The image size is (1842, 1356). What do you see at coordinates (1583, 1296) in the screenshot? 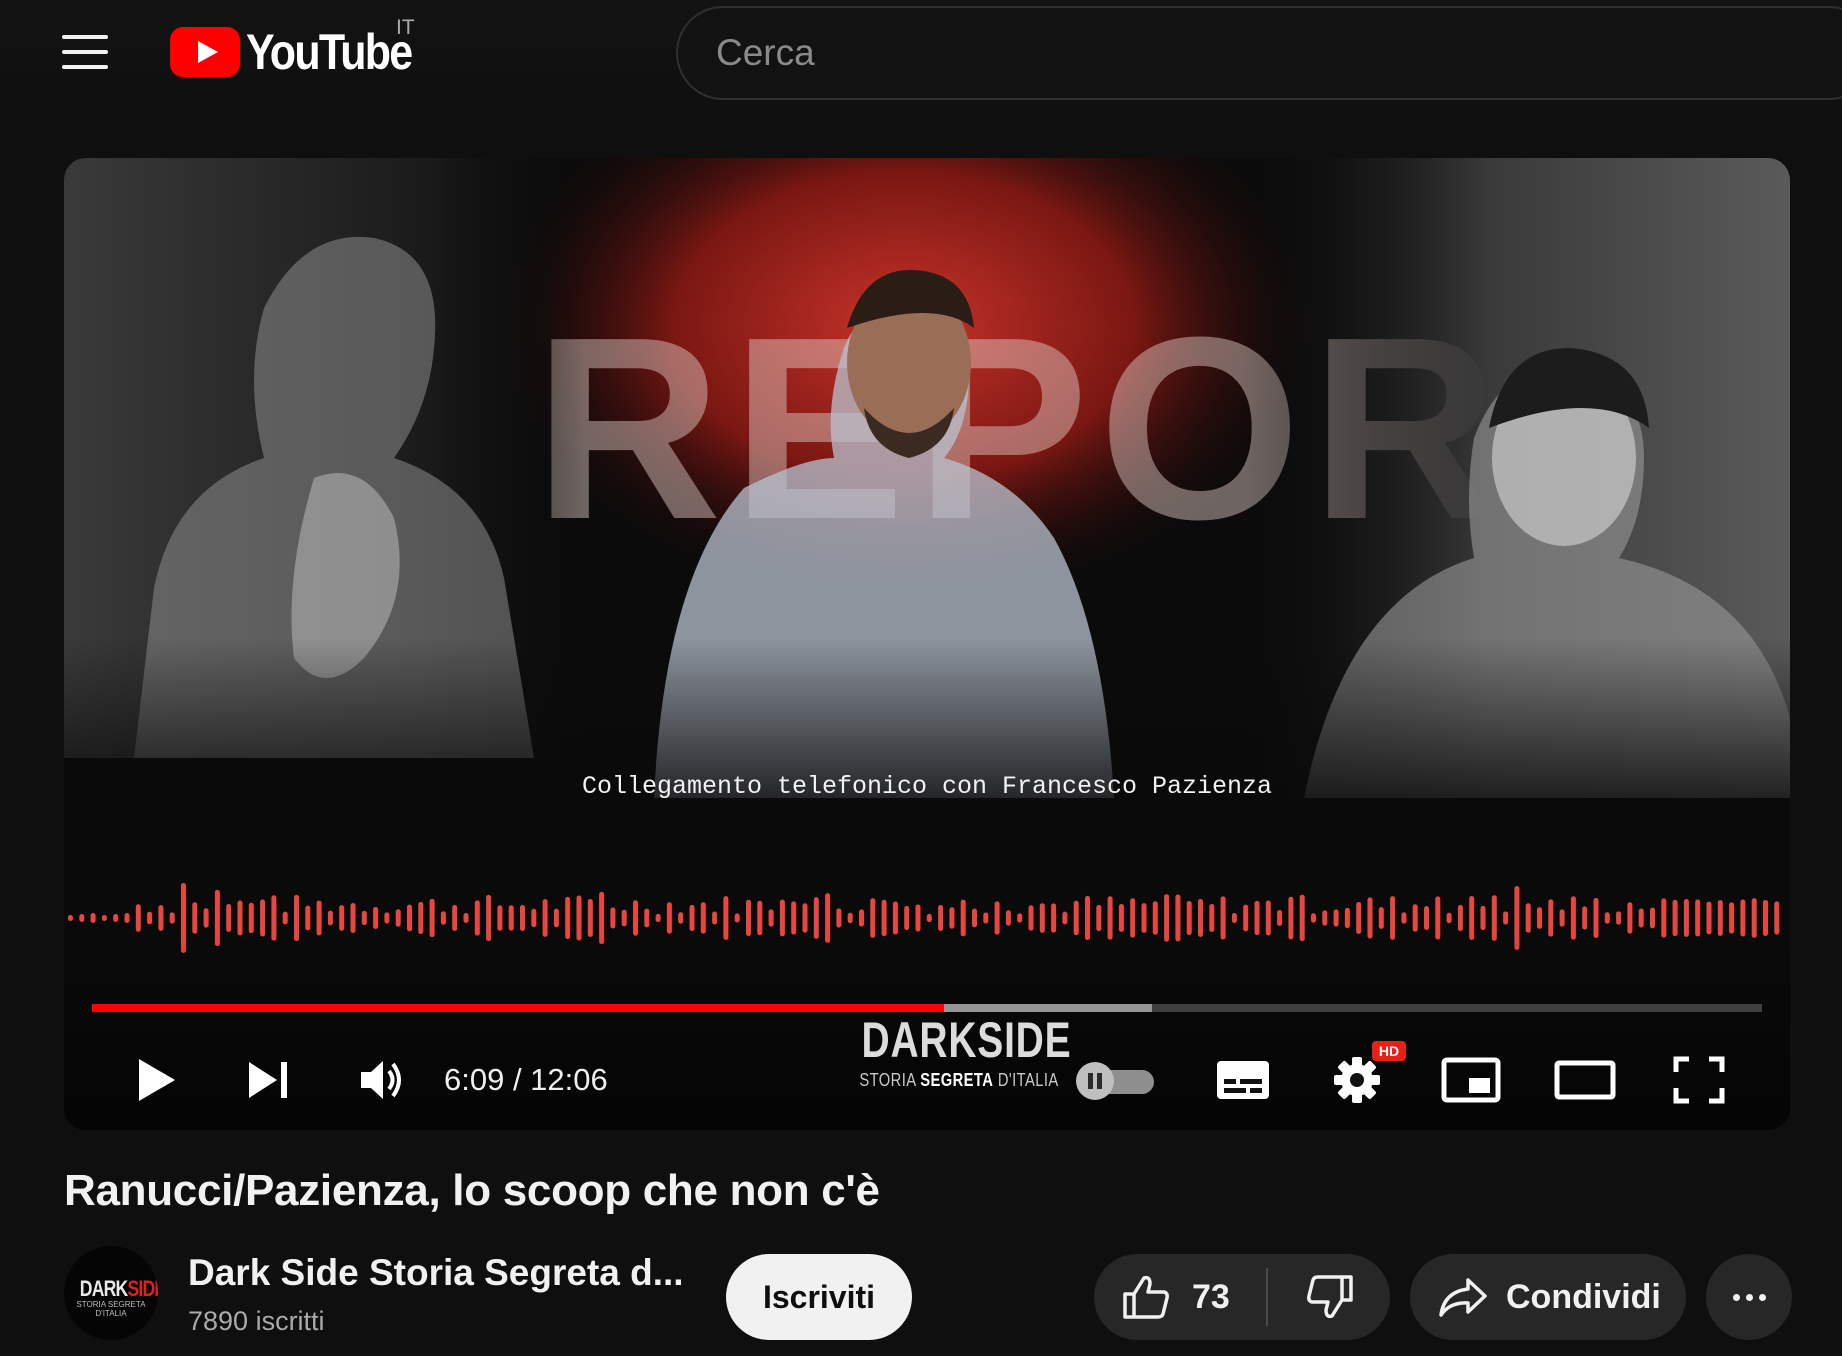
I see `share-label: Condividi` at bounding box center [1583, 1296].